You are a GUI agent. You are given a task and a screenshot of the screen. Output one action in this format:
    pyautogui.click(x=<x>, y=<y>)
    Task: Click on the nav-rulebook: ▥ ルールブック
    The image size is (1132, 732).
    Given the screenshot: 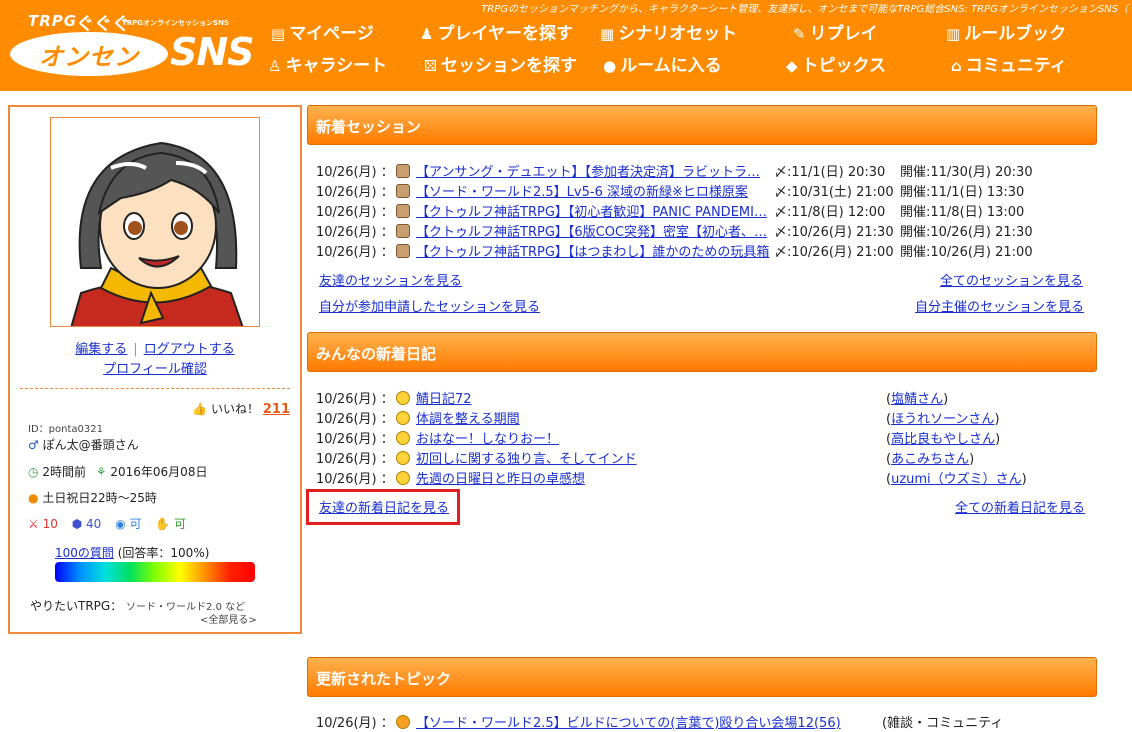 What is the action you would take?
    pyautogui.click(x=1006, y=31)
    